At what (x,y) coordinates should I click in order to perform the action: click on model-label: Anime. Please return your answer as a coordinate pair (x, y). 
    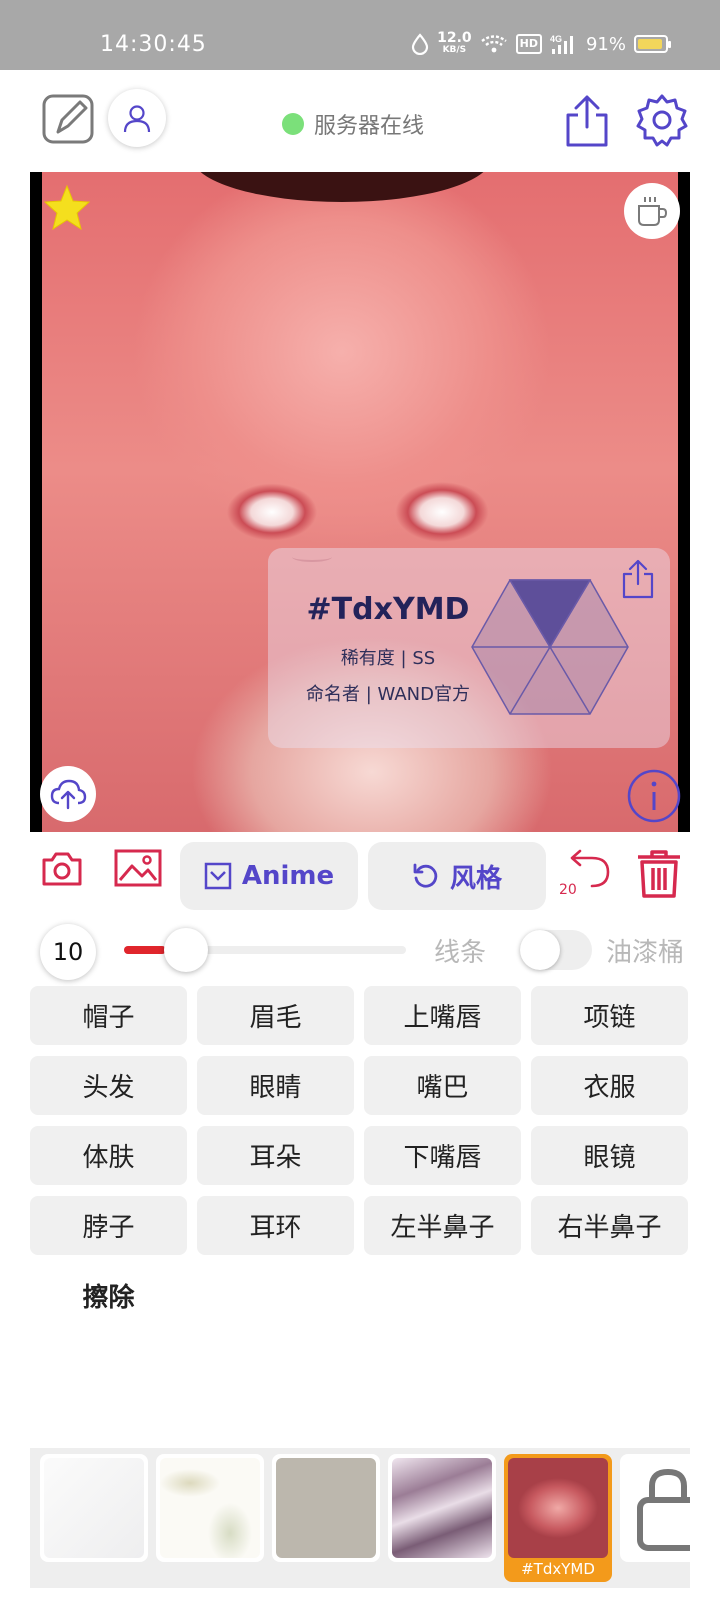
    Looking at the image, I should click on (288, 876).